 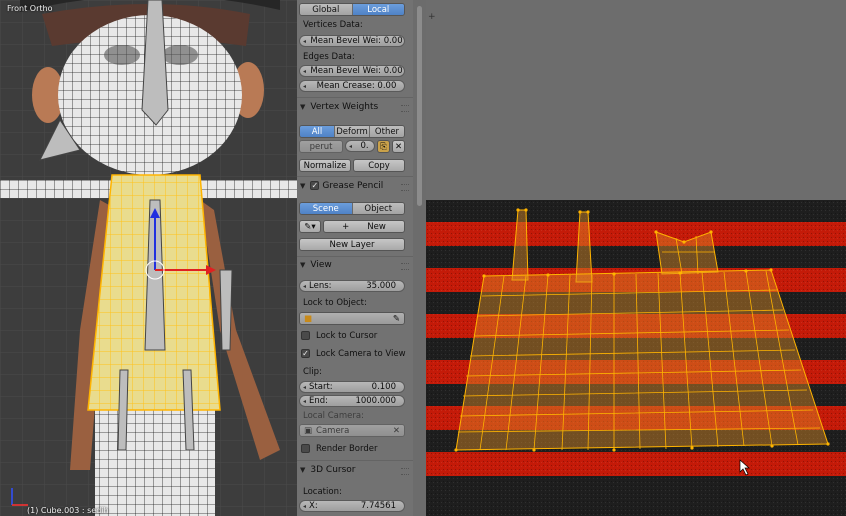 What do you see at coordinates (383, 146) in the screenshot?
I see `paste-weight-icon: ⎘` at bounding box center [383, 146].